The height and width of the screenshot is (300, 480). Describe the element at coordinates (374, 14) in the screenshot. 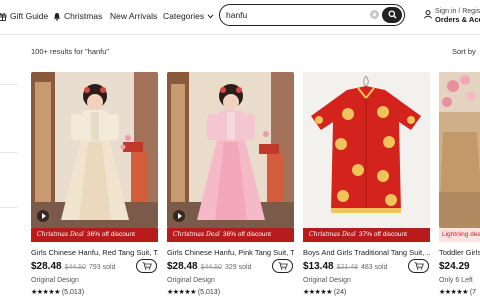

I see `clear-search-icon` at that location.